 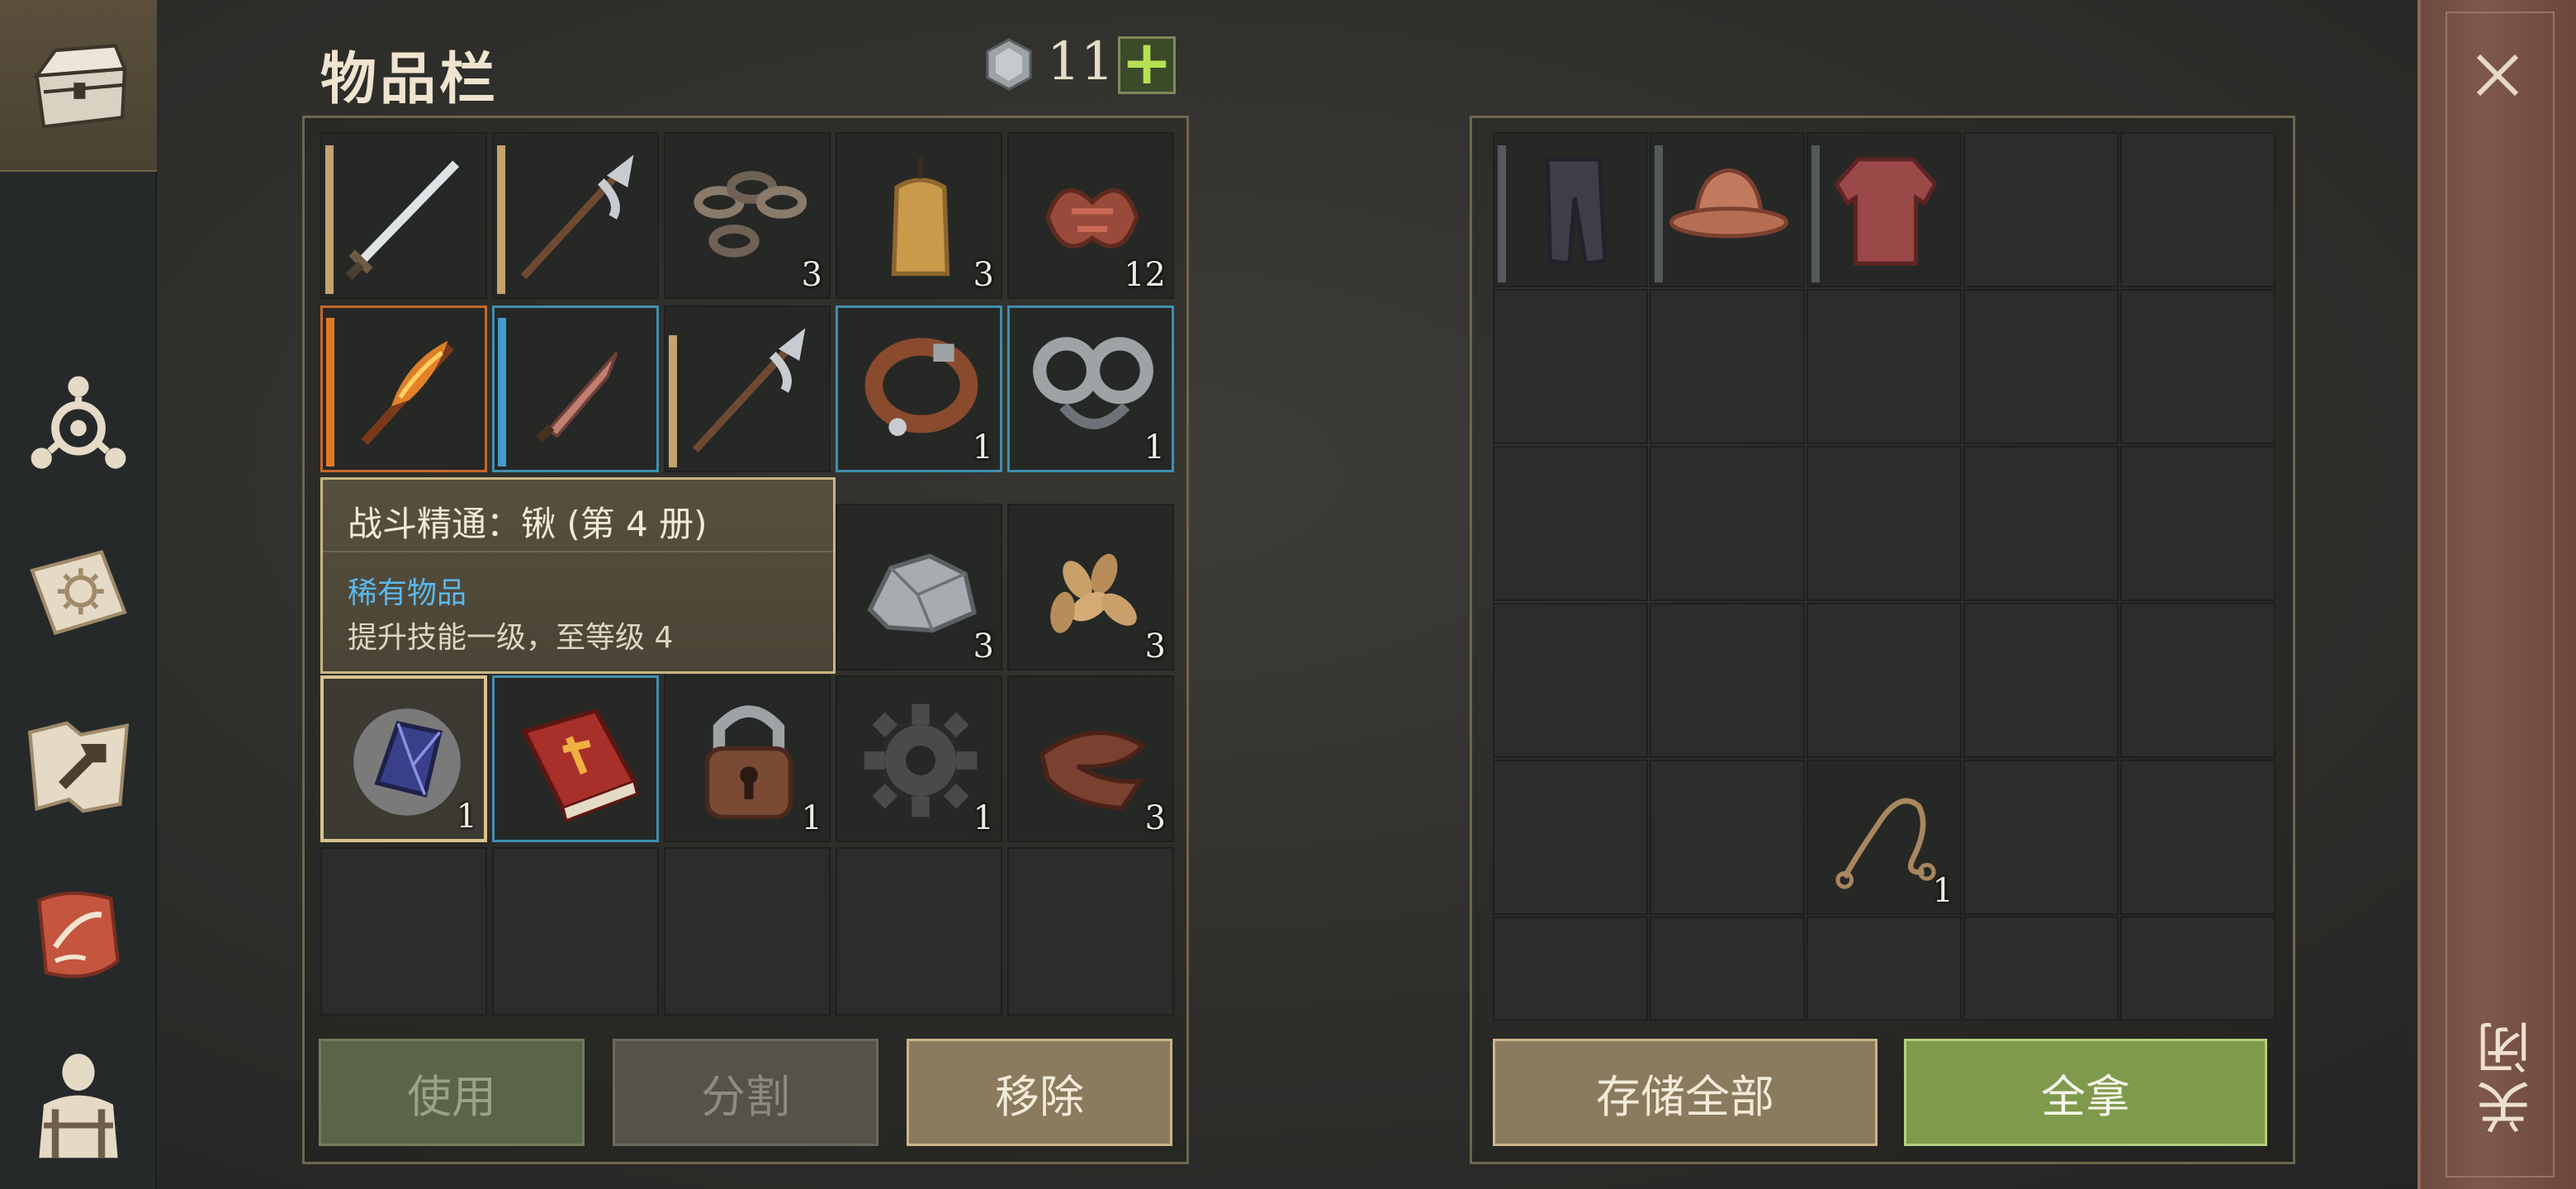 I want to click on sword-icon, so click(x=402, y=220).